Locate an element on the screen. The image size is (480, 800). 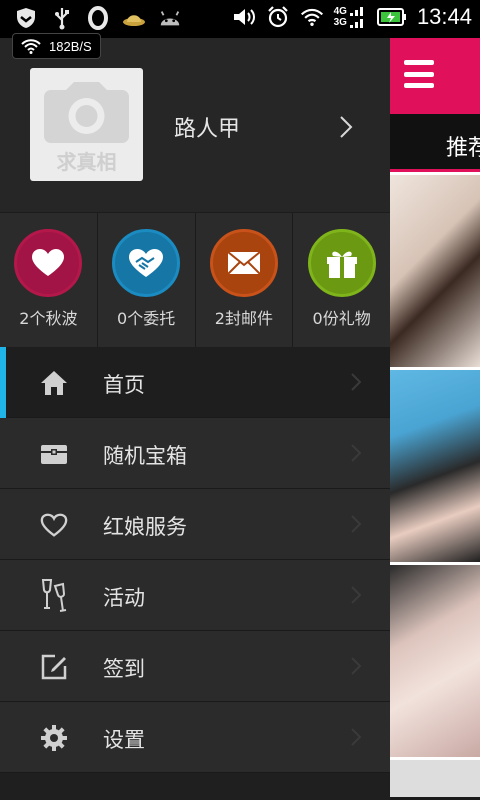
avatar-caption: 求真相 is located at coordinates (86, 162).